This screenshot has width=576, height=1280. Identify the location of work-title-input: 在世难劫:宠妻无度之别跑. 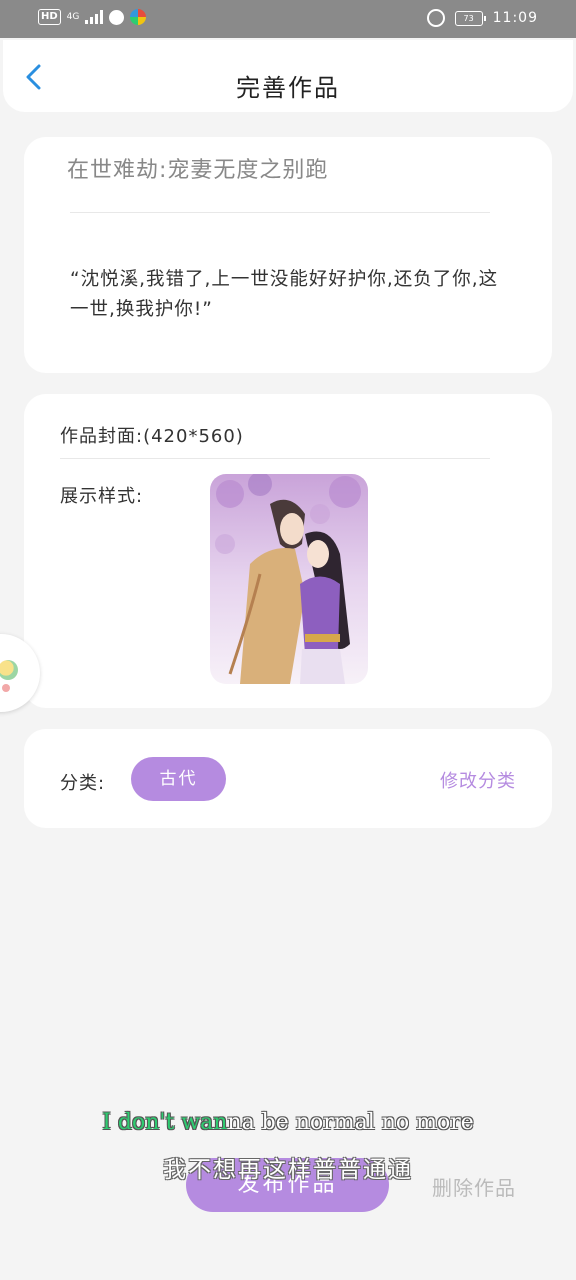
(197, 168).